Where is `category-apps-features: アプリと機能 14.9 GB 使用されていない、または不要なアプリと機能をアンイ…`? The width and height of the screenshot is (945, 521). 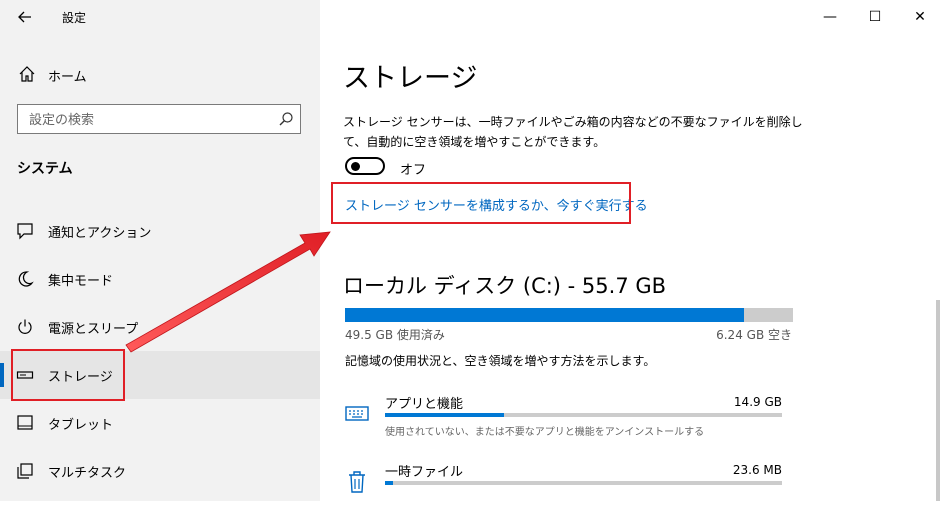
category-apps-features: アプリと機能 14.9 GB 使用されていない、または不要なアプリと機能をアンイ… is located at coordinates (565, 423).